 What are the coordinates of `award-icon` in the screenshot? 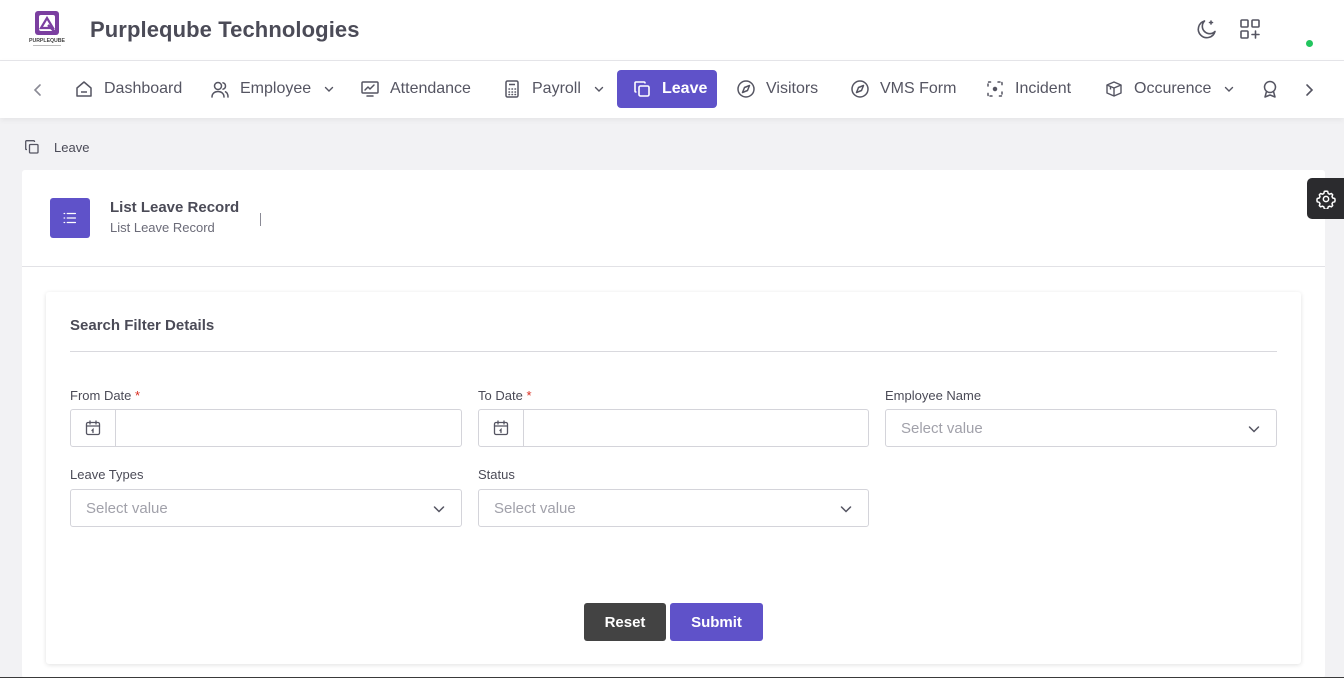 It's located at (1270, 89).